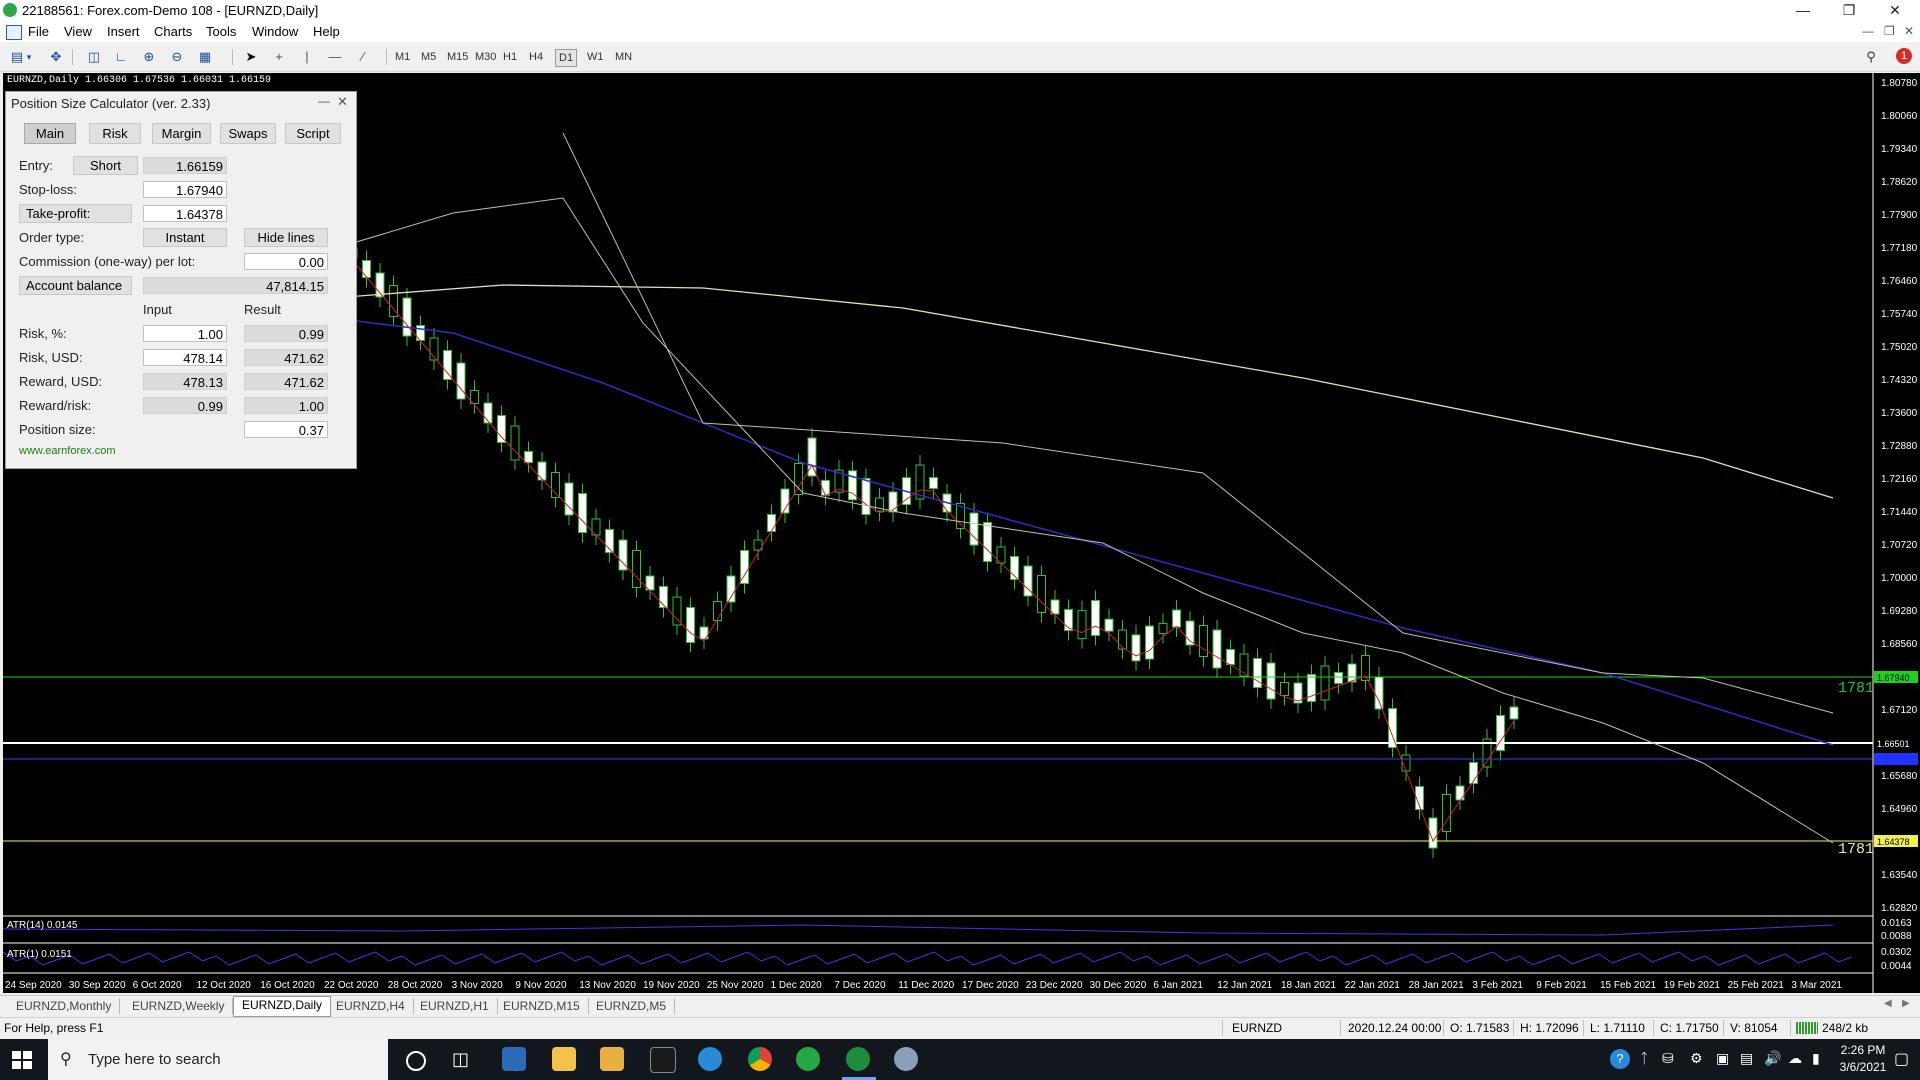  Describe the element at coordinates (536, 57) in the screenshot. I see `timeframe-h4: H4` at that location.